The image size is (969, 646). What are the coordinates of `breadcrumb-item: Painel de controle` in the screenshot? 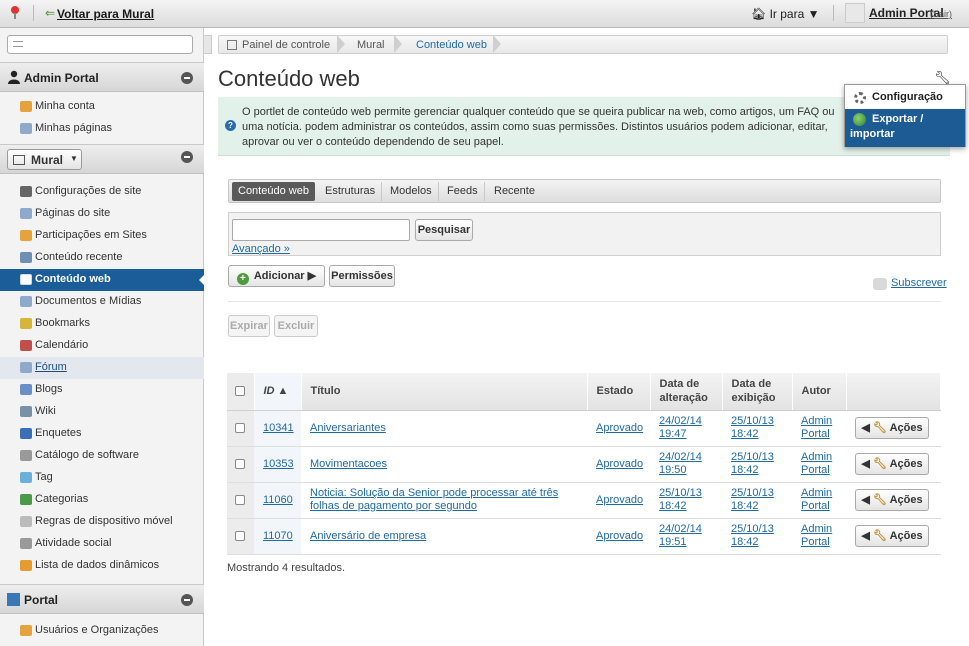 It's located at (286, 45).